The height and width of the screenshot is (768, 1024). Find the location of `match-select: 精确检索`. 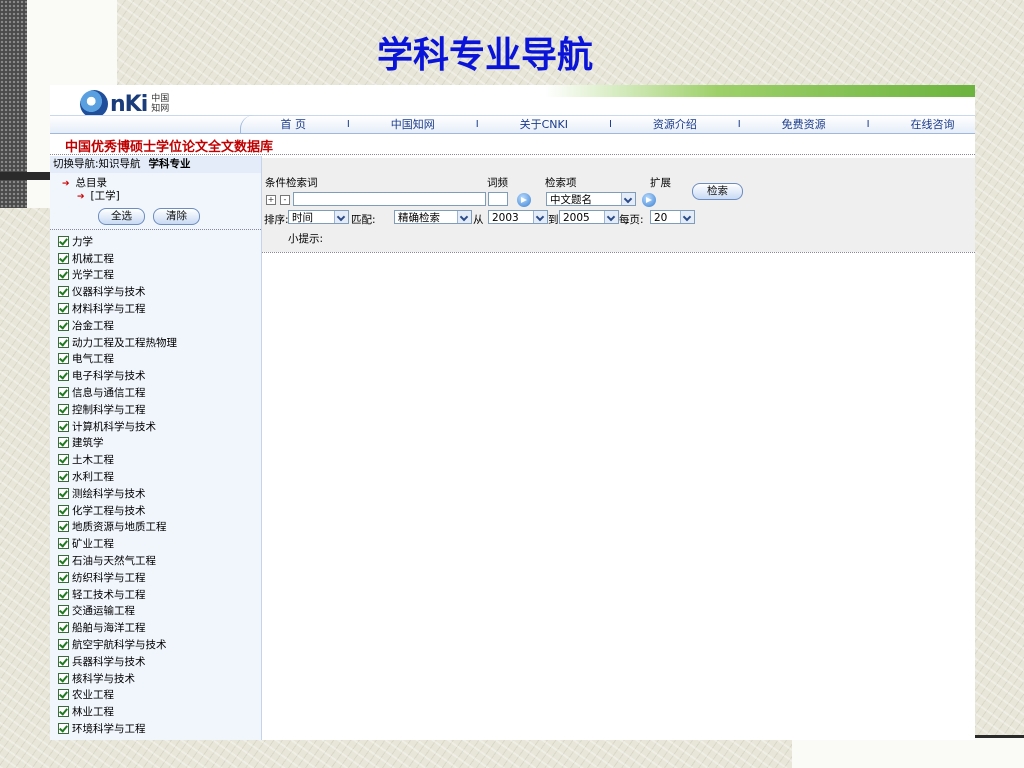

match-select: 精确检索 is located at coordinates (433, 217).